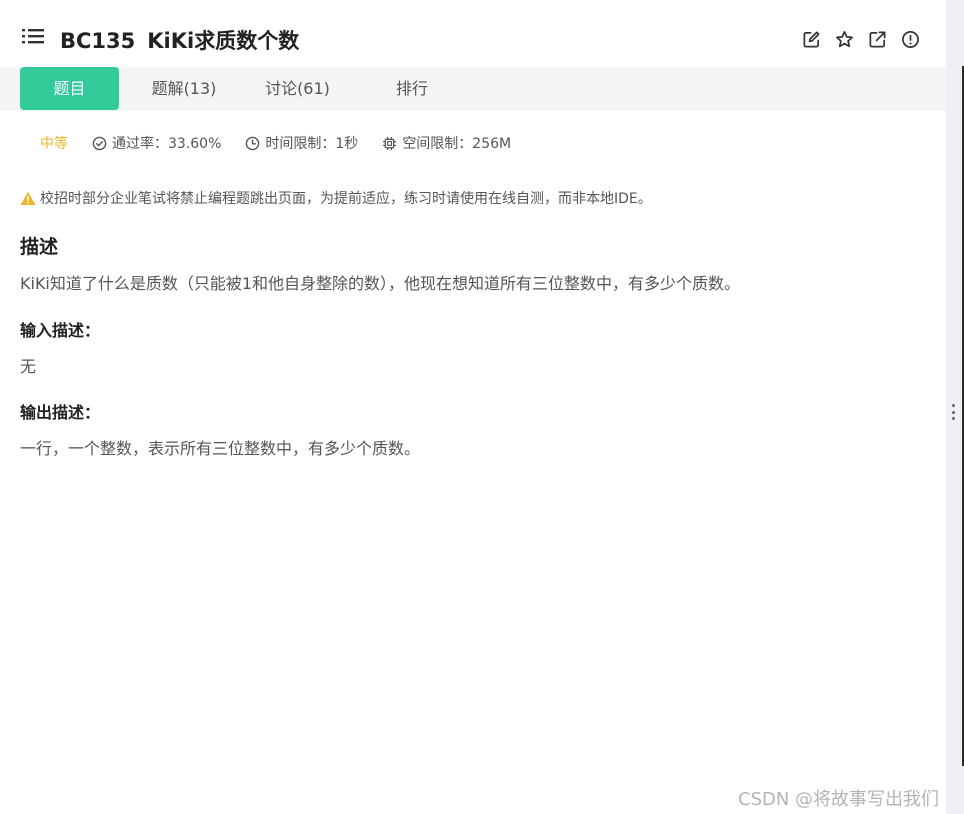  I want to click on page-title: BC135 KiKi求质数个数, so click(179, 40).